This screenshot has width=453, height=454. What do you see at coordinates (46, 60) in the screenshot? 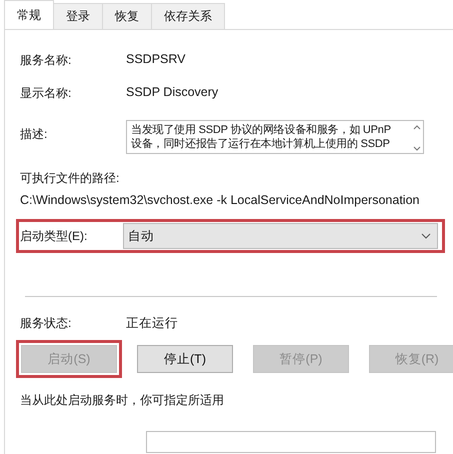
I see `field-label: 服务名称:` at bounding box center [46, 60].